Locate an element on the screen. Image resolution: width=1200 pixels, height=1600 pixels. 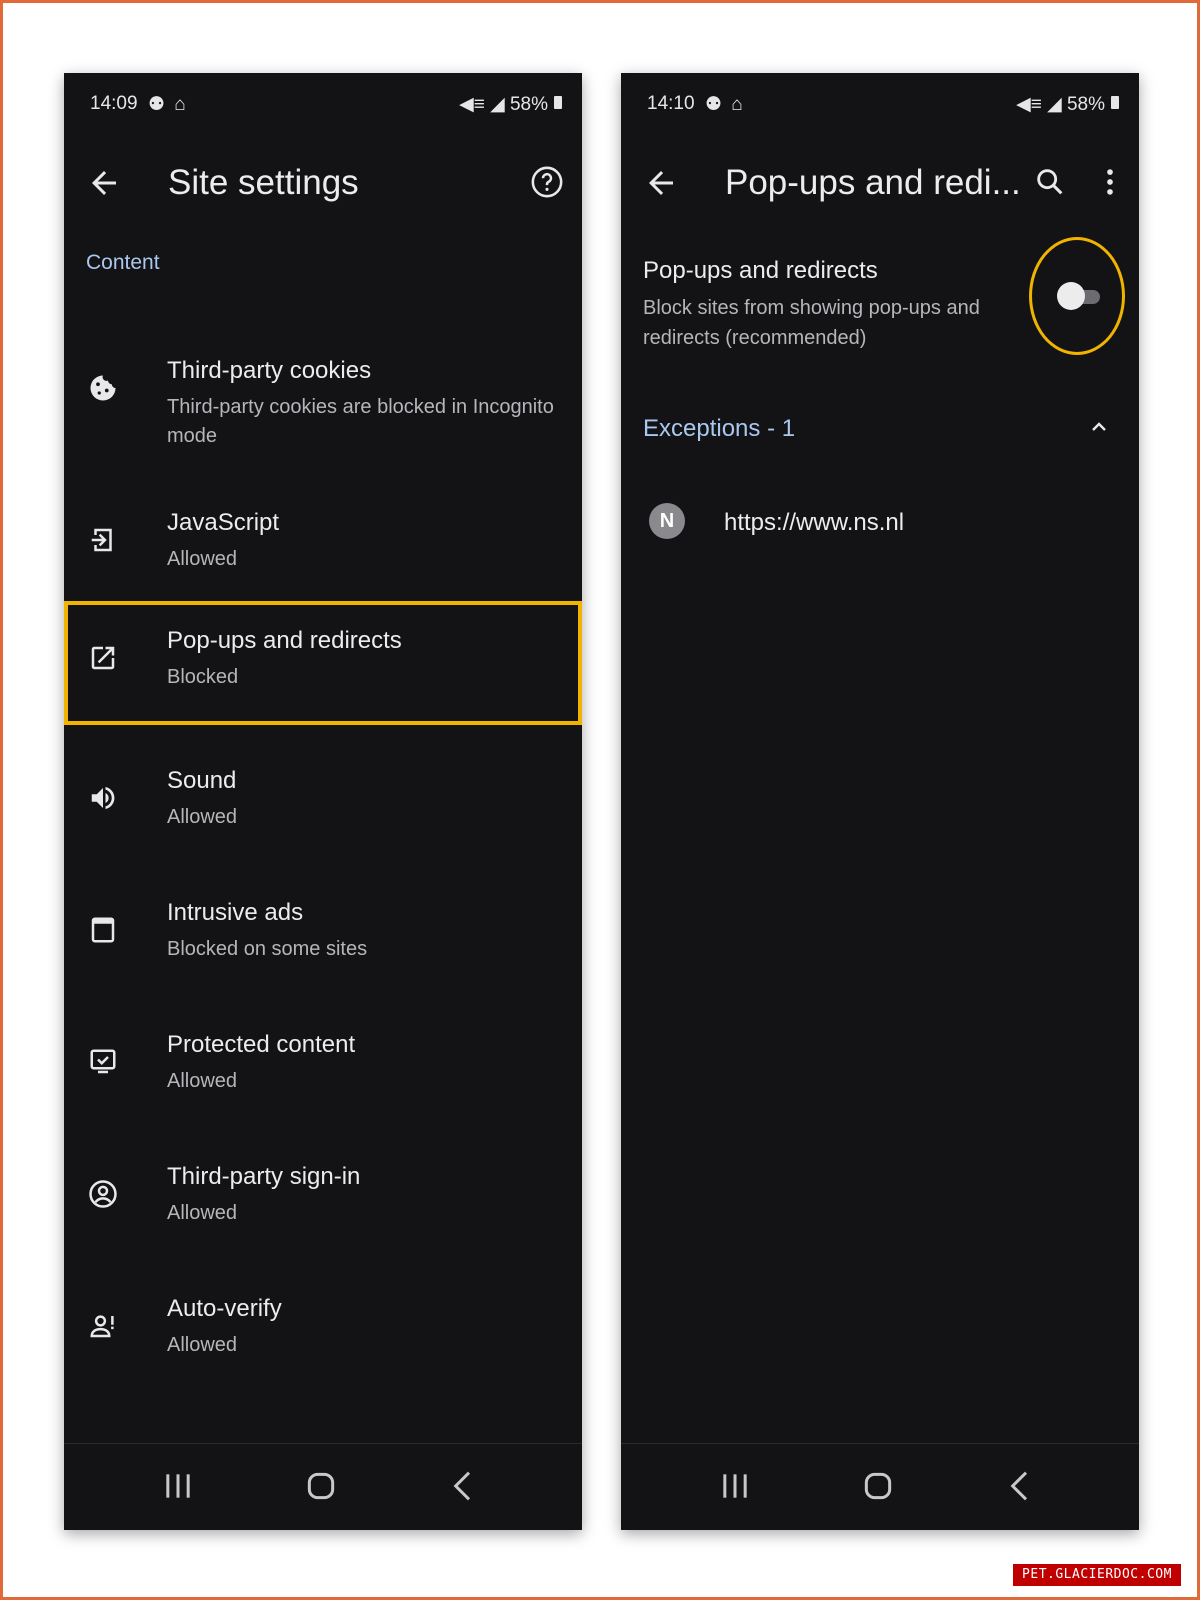
settings-item-popups-and-redirects: Pop-ups and redirects Blocked is located at coordinates (323, 663).